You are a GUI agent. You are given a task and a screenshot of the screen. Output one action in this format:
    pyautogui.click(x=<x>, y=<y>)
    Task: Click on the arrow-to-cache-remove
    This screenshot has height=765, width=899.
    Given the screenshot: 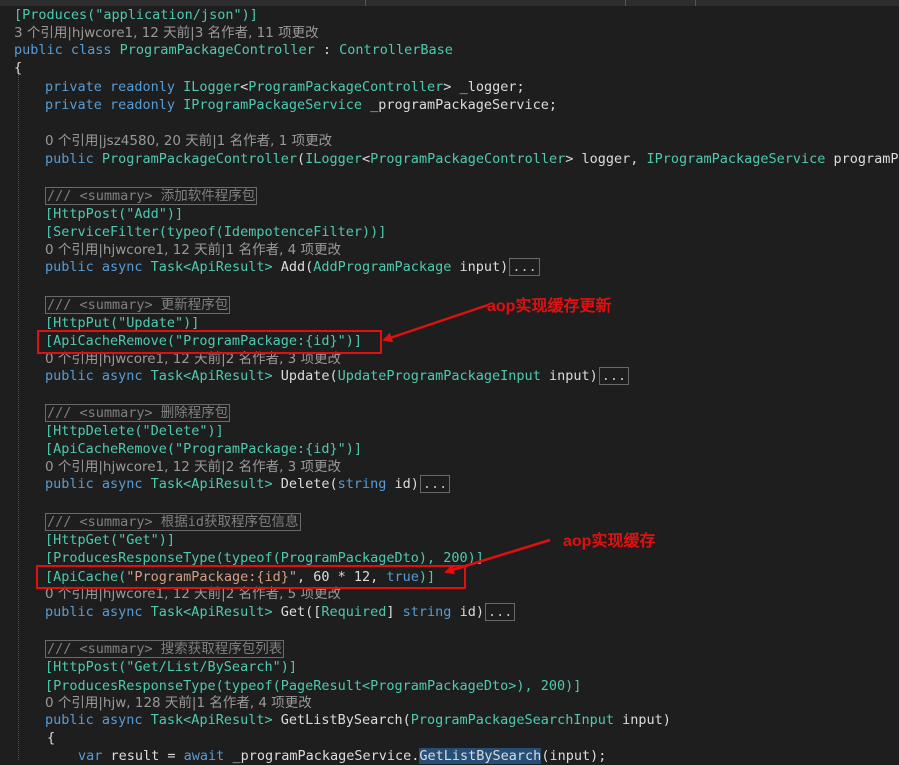 What is the action you would take?
    pyautogui.click(x=435, y=323)
    